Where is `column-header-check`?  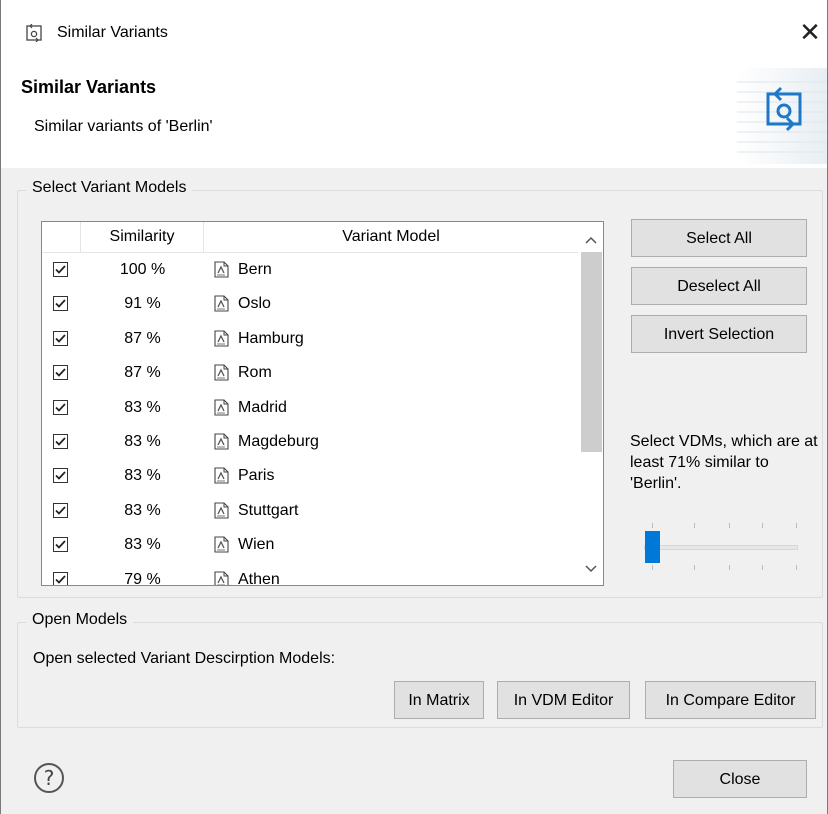
column-header-check is located at coordinates (61, 237).